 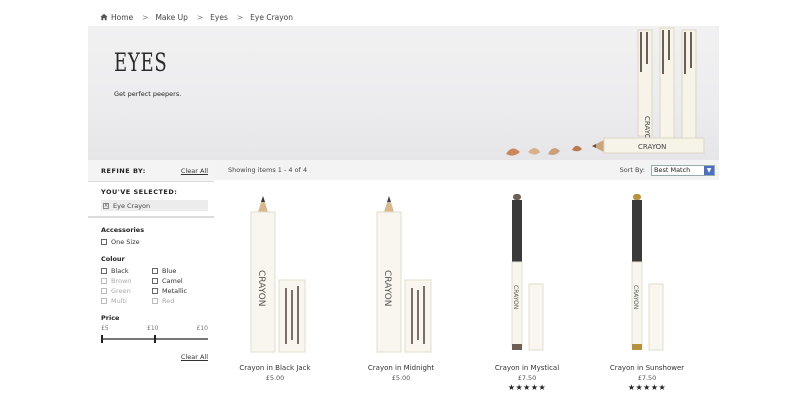 I want to click on remove-icon: ×, so click(x=106, y=205).